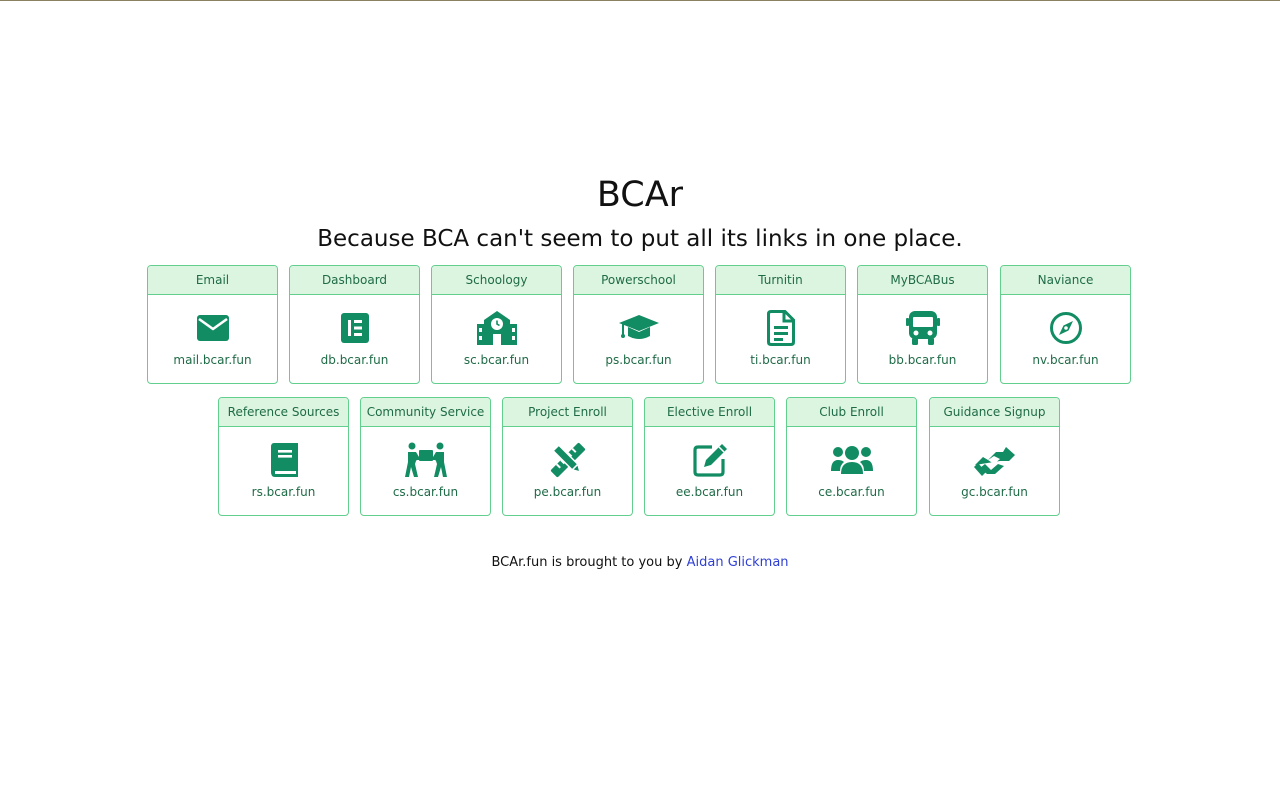 This screenshot has height=800, width=1280. What do you see at coordinates (709, 460) in the screenshot?
I see `edit-icon` at bounding box center [709, 460].